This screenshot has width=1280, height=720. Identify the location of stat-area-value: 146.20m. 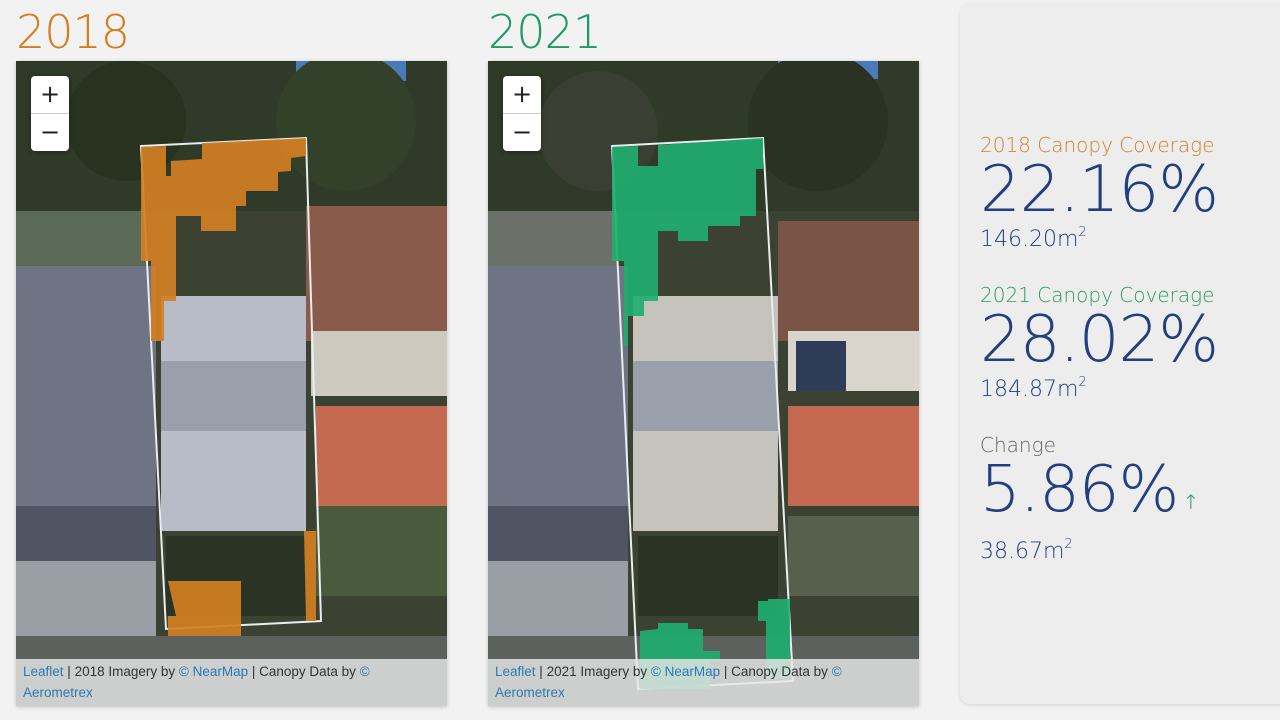
(1029, 239).